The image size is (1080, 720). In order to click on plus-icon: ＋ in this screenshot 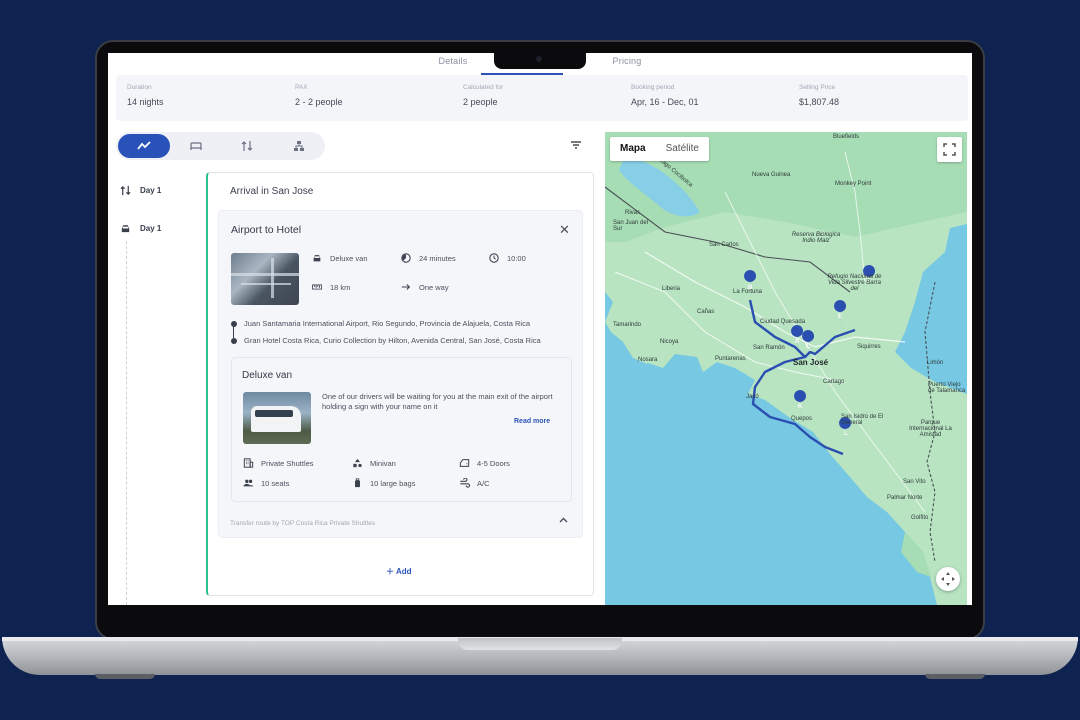, I will do `click(390, 571)`.